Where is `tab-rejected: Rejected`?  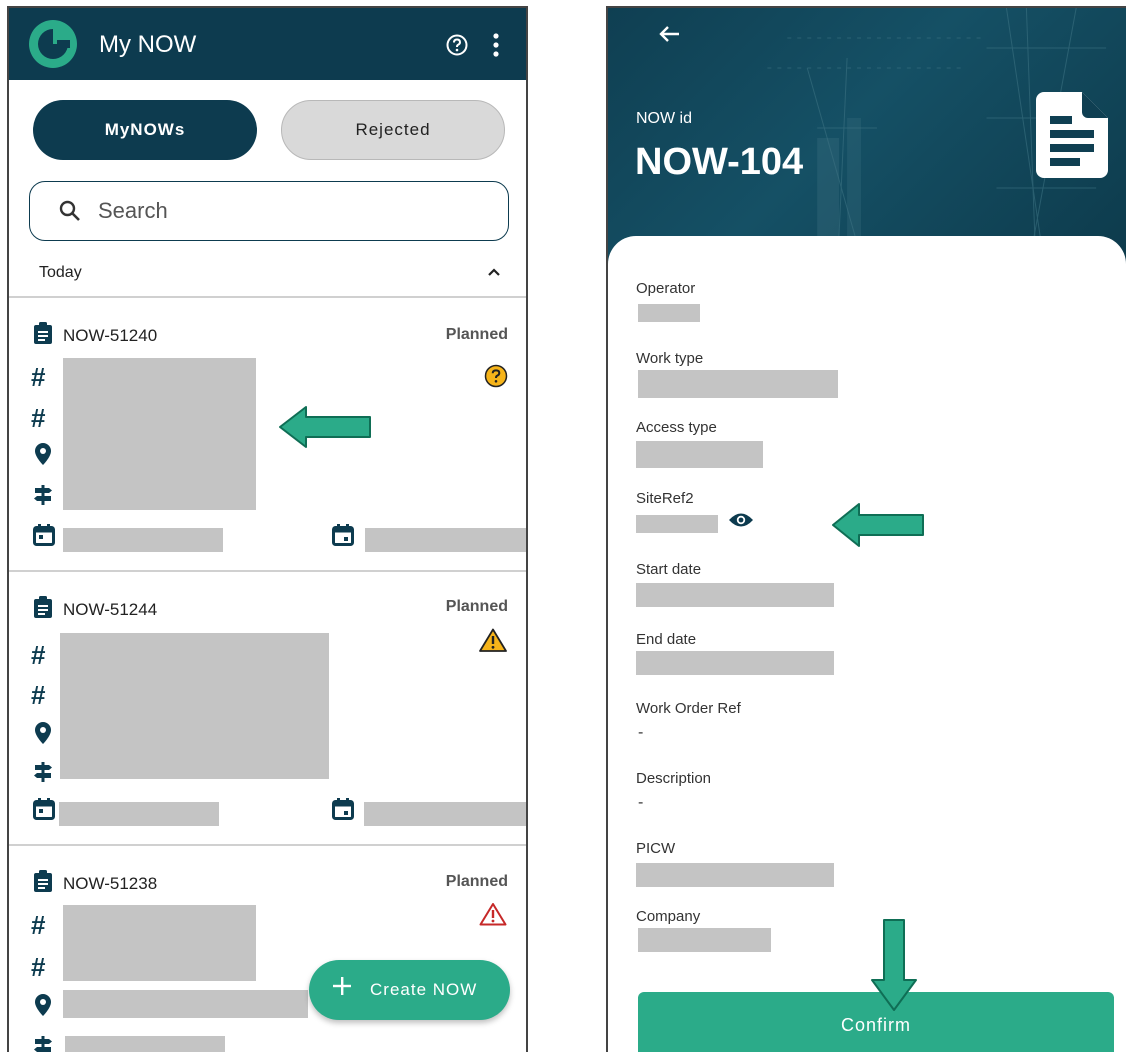 tab-rejected: Rejected is located at coordinates (393, 130).